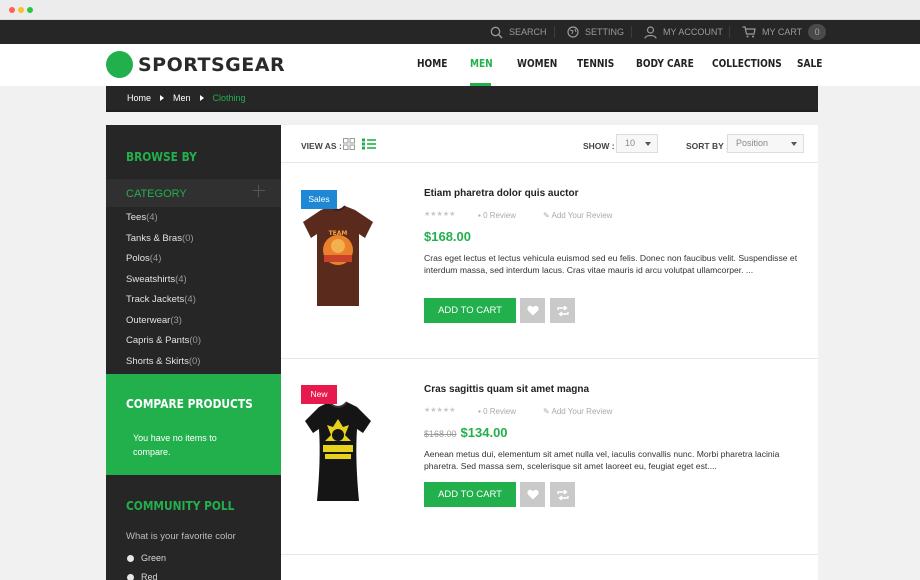 This screenshot has width=920, height=580. I want to click on search-link: Search, so click(518, 32).